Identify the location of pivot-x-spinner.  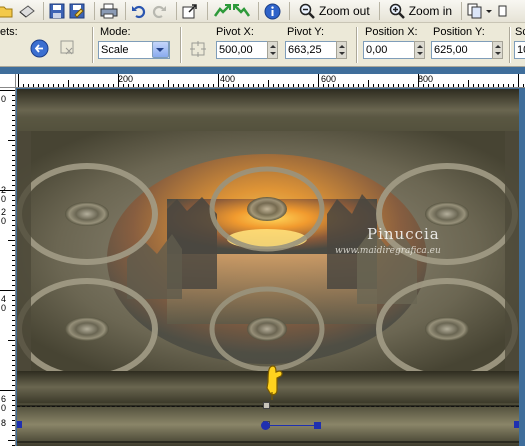
(272, 50).